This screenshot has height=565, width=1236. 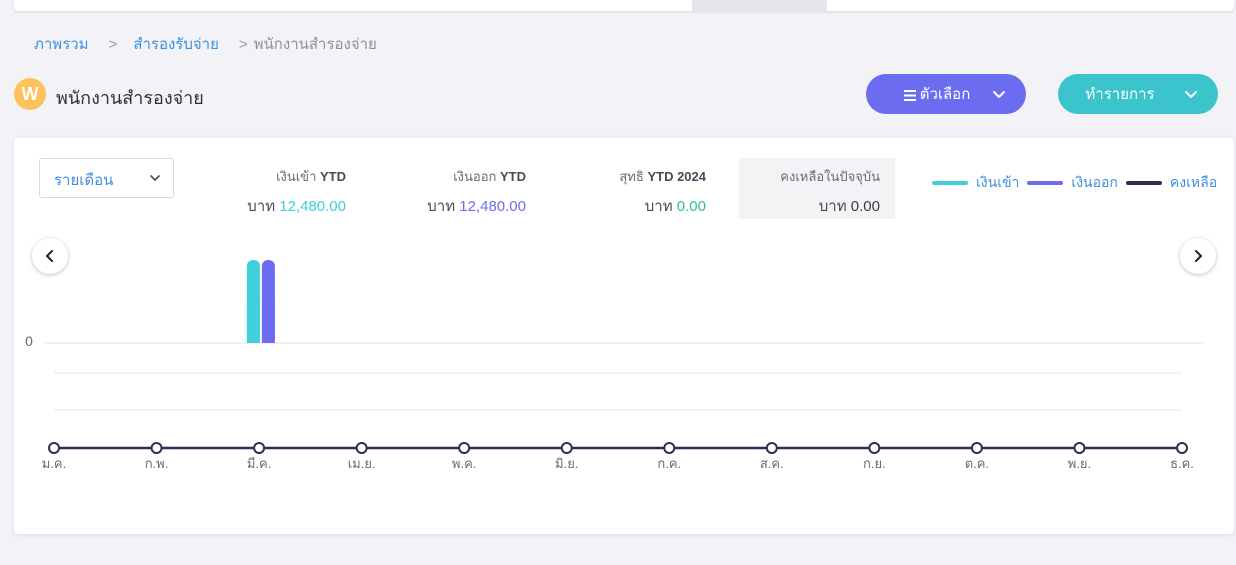 I want to click on x-tick-label: พ.ย., so click(x=1079, y=463).